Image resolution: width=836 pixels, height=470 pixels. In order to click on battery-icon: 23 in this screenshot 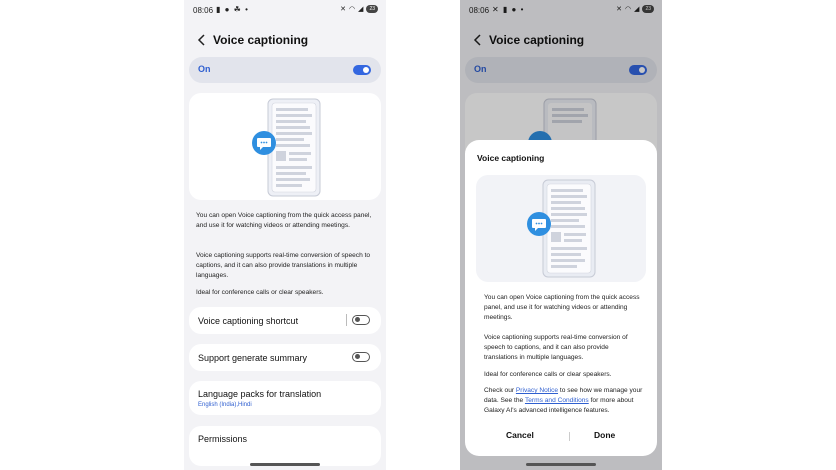, I will do `click(372, 9)`.